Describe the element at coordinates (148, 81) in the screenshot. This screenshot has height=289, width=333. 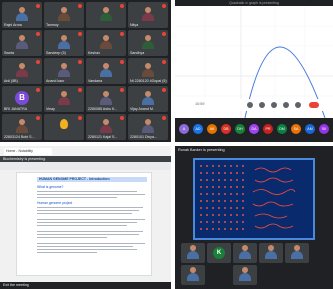
I see `participant-name: Nt 2280120 4Gopal (5)` at that location.